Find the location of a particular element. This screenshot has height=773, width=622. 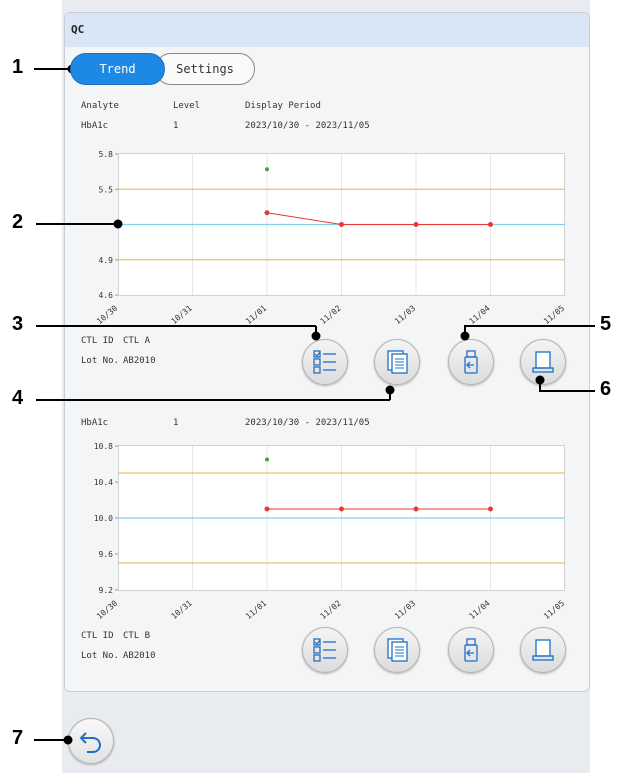

callout-6: 6 is located at coordinates (606, 389).